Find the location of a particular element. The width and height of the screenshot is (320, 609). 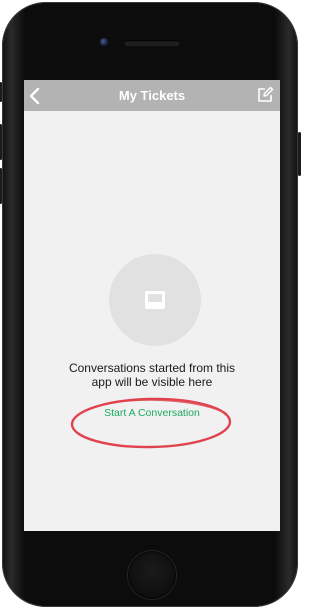

power-button is located at coordinates (299, 154).